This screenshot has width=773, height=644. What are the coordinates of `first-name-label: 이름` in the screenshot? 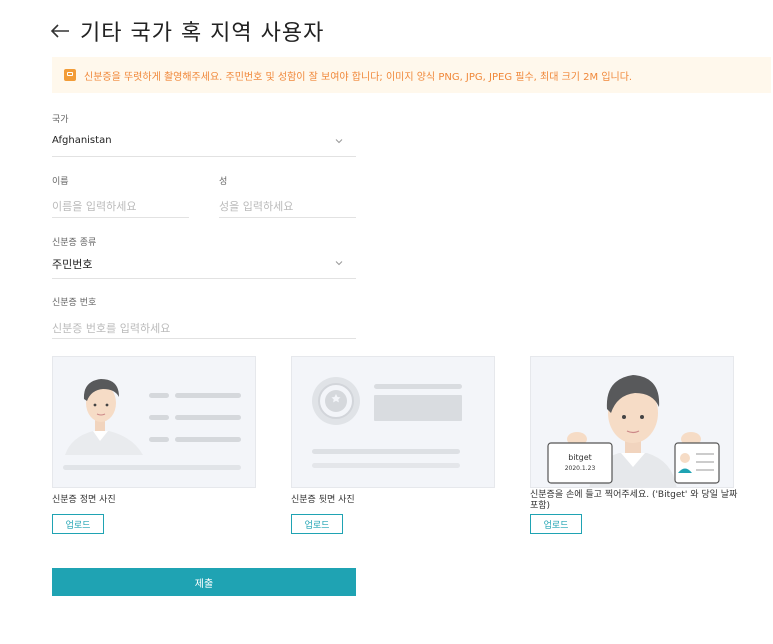 It's located at (60, 182).